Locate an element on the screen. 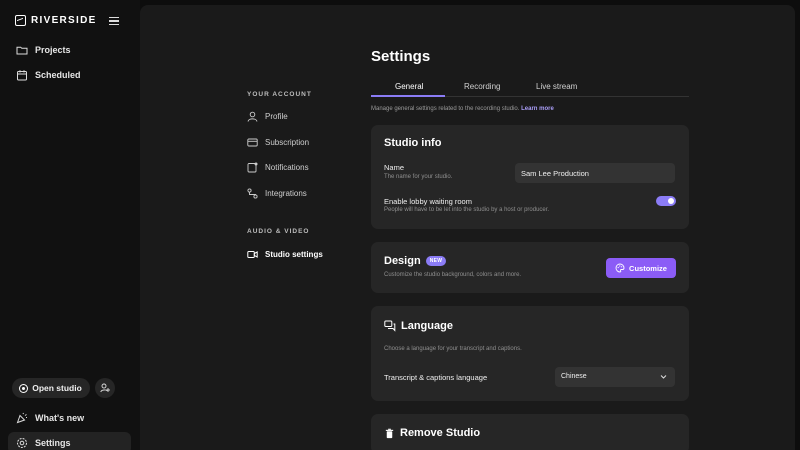  tab-recording: Recording is located at coordinates (482, 86).